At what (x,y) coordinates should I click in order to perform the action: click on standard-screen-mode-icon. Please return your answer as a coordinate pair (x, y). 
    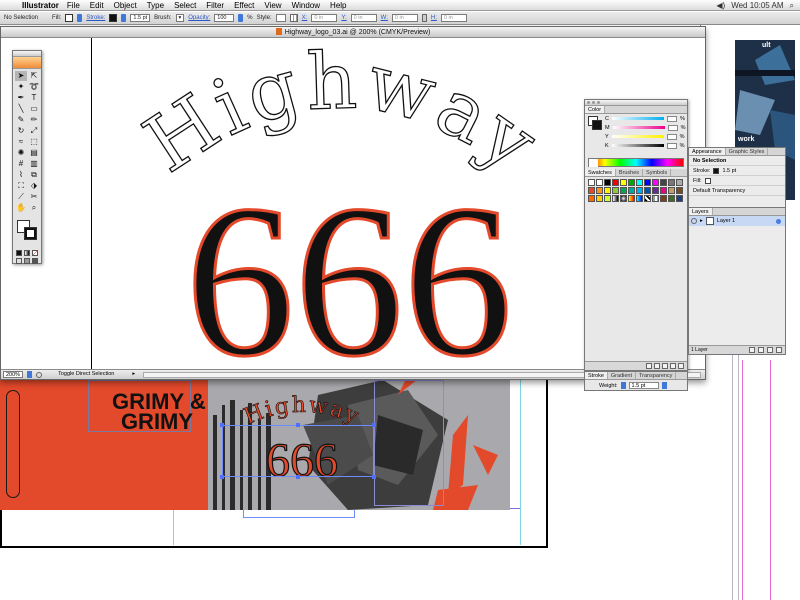
    Looking at the image, I should click on (19, 261).